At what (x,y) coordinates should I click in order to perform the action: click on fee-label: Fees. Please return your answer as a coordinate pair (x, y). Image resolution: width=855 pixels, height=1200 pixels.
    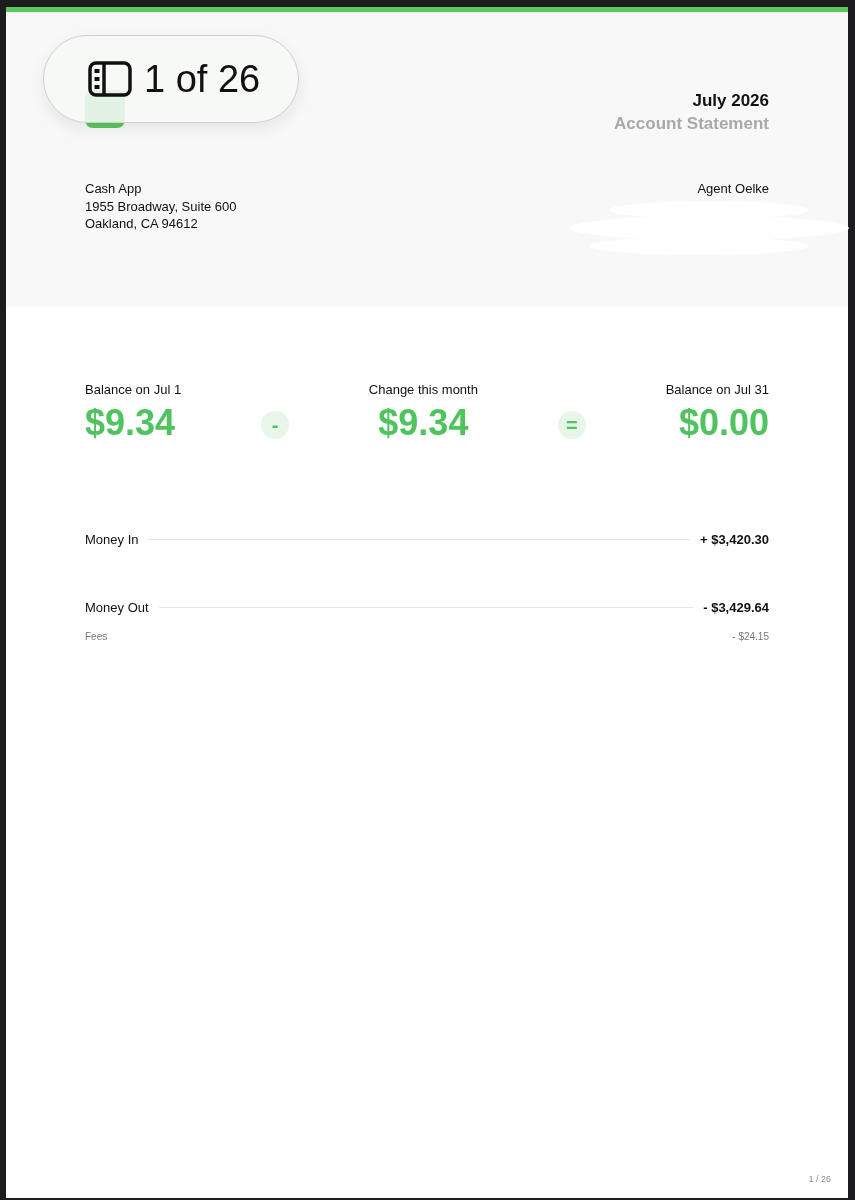
    Looking at the image, I should click on (96, 636).